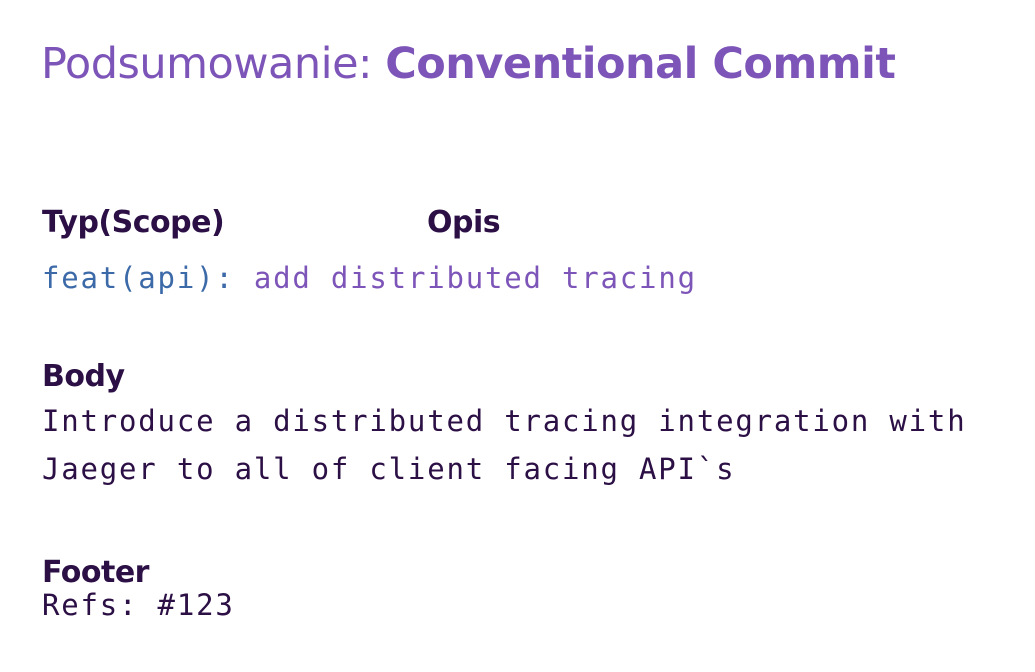 The height and width of the screenshot is (672, 1035). Describe the element at coordinates (138, 278) in the screenshot. I see `commit-type-scope: feat(api):` at that location.